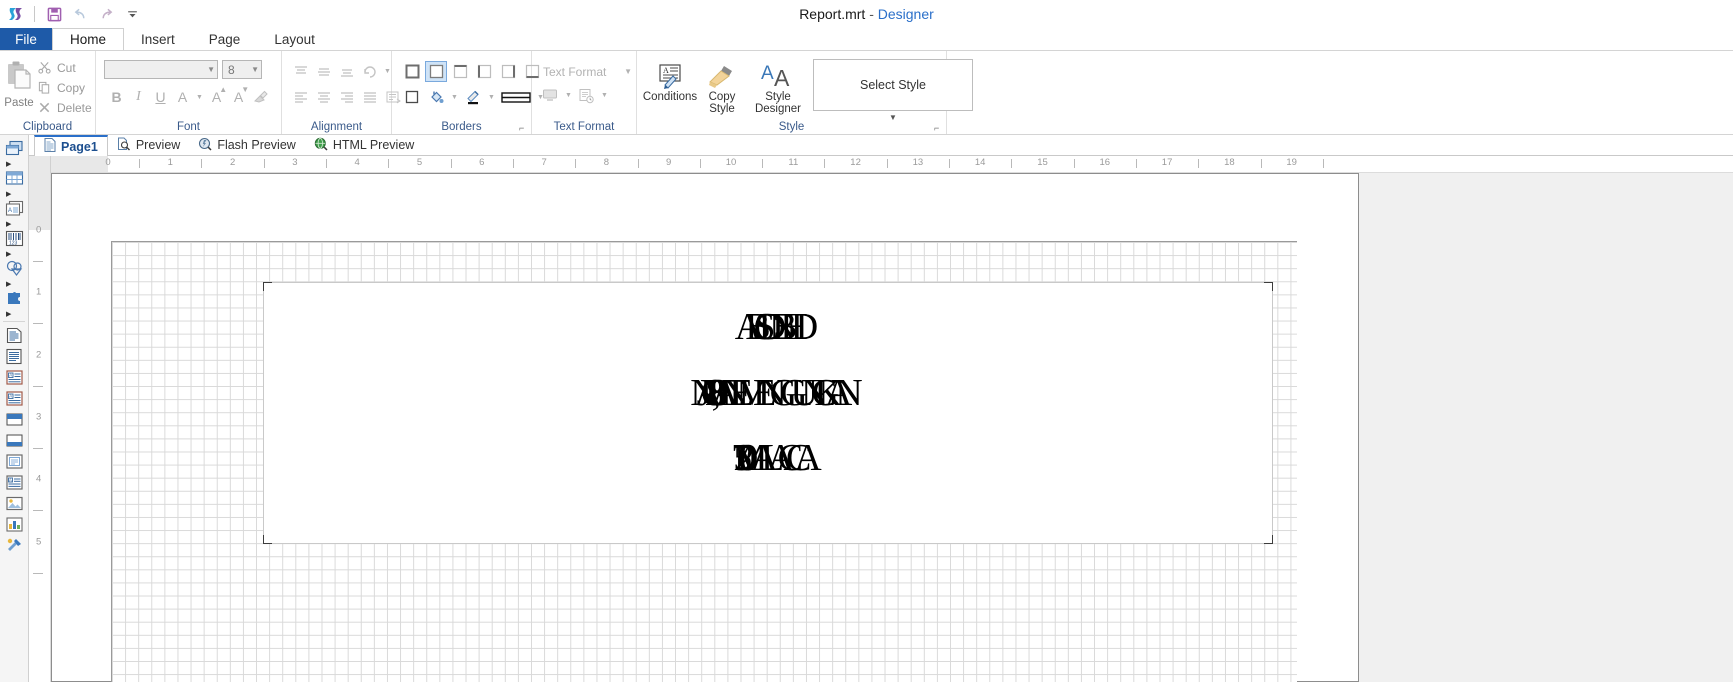 The width and height of the screenshot is (1733, 682). Describe the element at coordinates (14, 335) in the screenshot. I see `text-tool` at that location.